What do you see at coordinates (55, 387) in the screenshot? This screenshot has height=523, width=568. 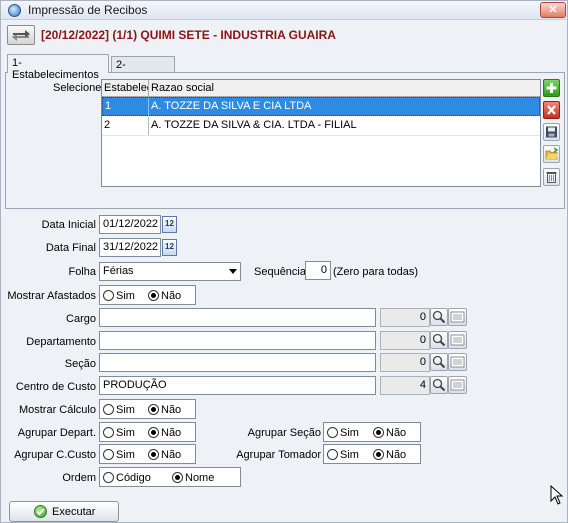 I see `centro-custo-label: Centro de Custo` at bounding box center [55, 387].